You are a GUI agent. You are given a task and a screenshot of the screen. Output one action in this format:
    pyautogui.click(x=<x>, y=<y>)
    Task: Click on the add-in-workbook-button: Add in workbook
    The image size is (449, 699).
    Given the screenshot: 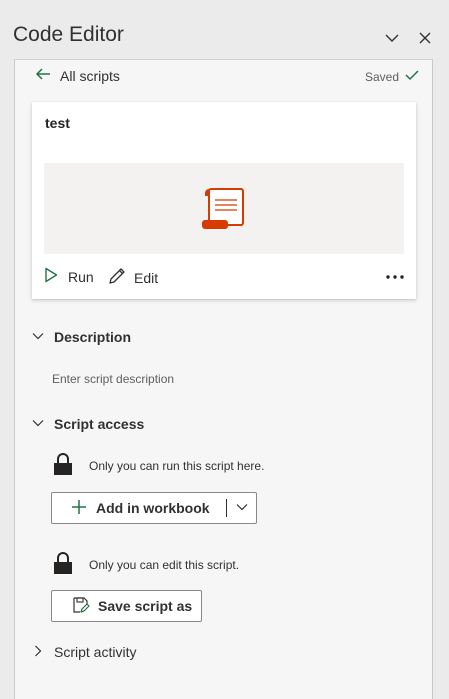 What is the action you would take?
    pyautogui.click(x=139, y=508)
    